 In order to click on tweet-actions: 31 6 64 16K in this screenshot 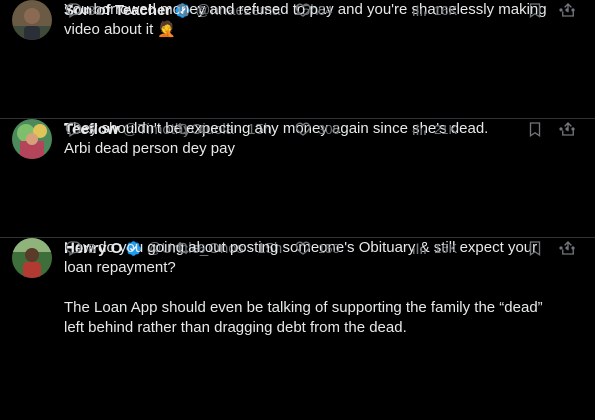, I will do `click(324, 10)`.